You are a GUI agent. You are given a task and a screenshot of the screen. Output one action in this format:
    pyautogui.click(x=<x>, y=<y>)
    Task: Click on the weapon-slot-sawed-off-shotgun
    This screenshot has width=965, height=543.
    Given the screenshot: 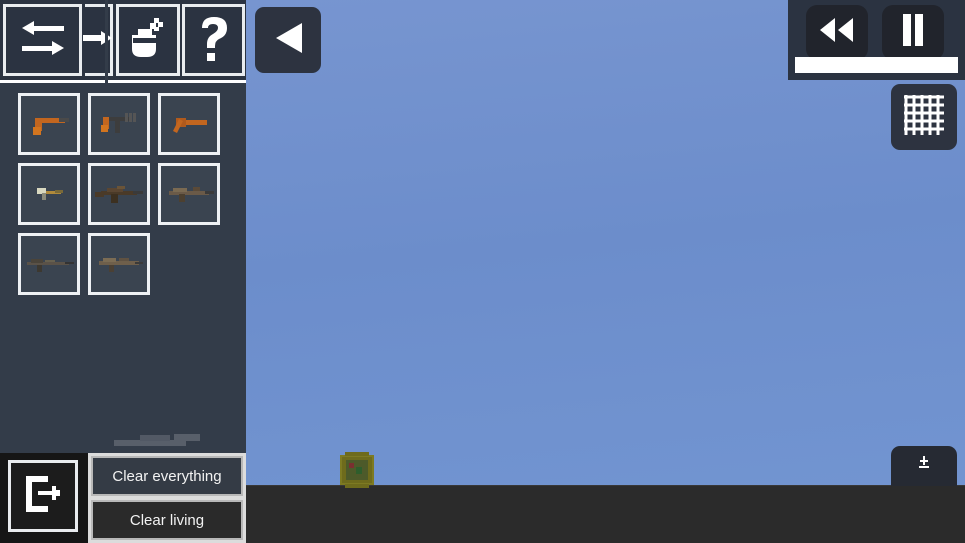 What is the action you would take?
    pyautogui.click(x=189, y=124)
    